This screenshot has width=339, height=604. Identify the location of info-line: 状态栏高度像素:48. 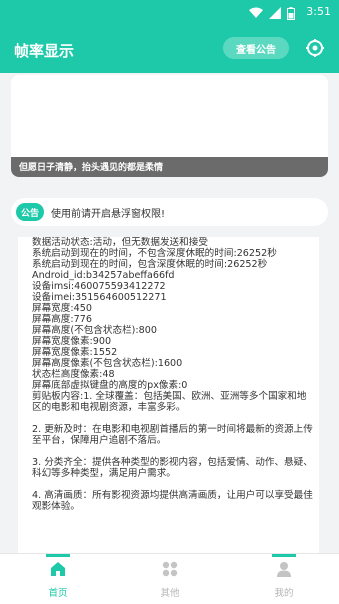
(73, 374).